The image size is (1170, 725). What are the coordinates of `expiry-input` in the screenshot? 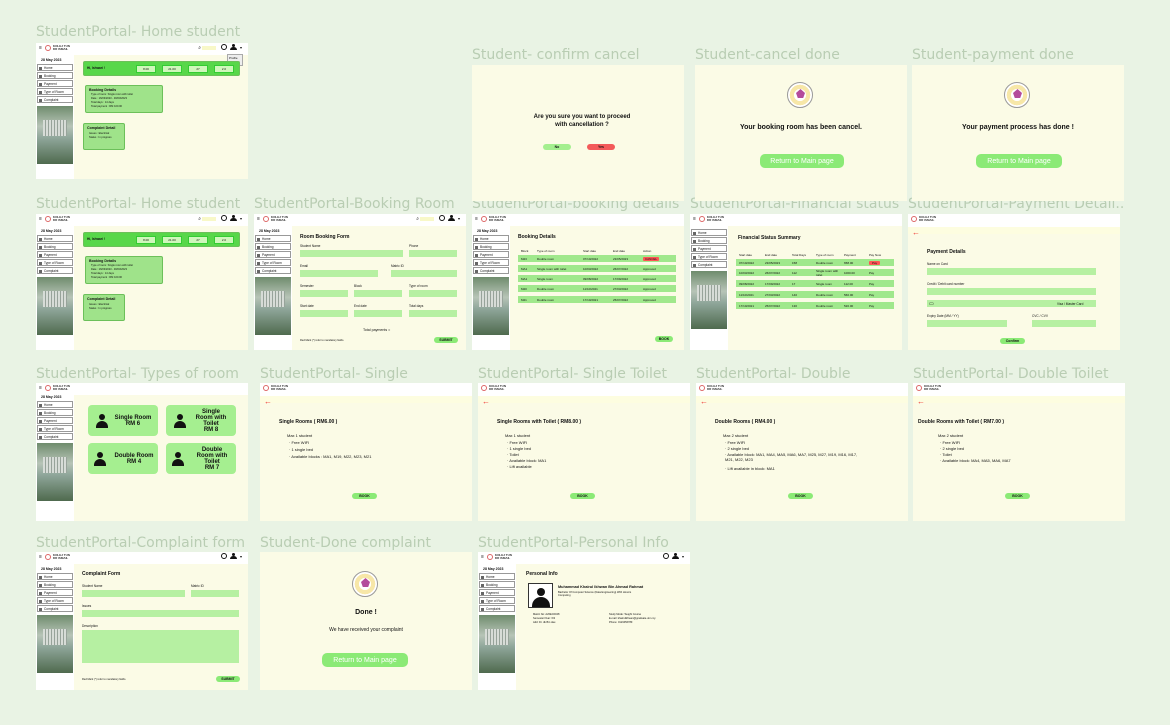 It's located at (967, 323).